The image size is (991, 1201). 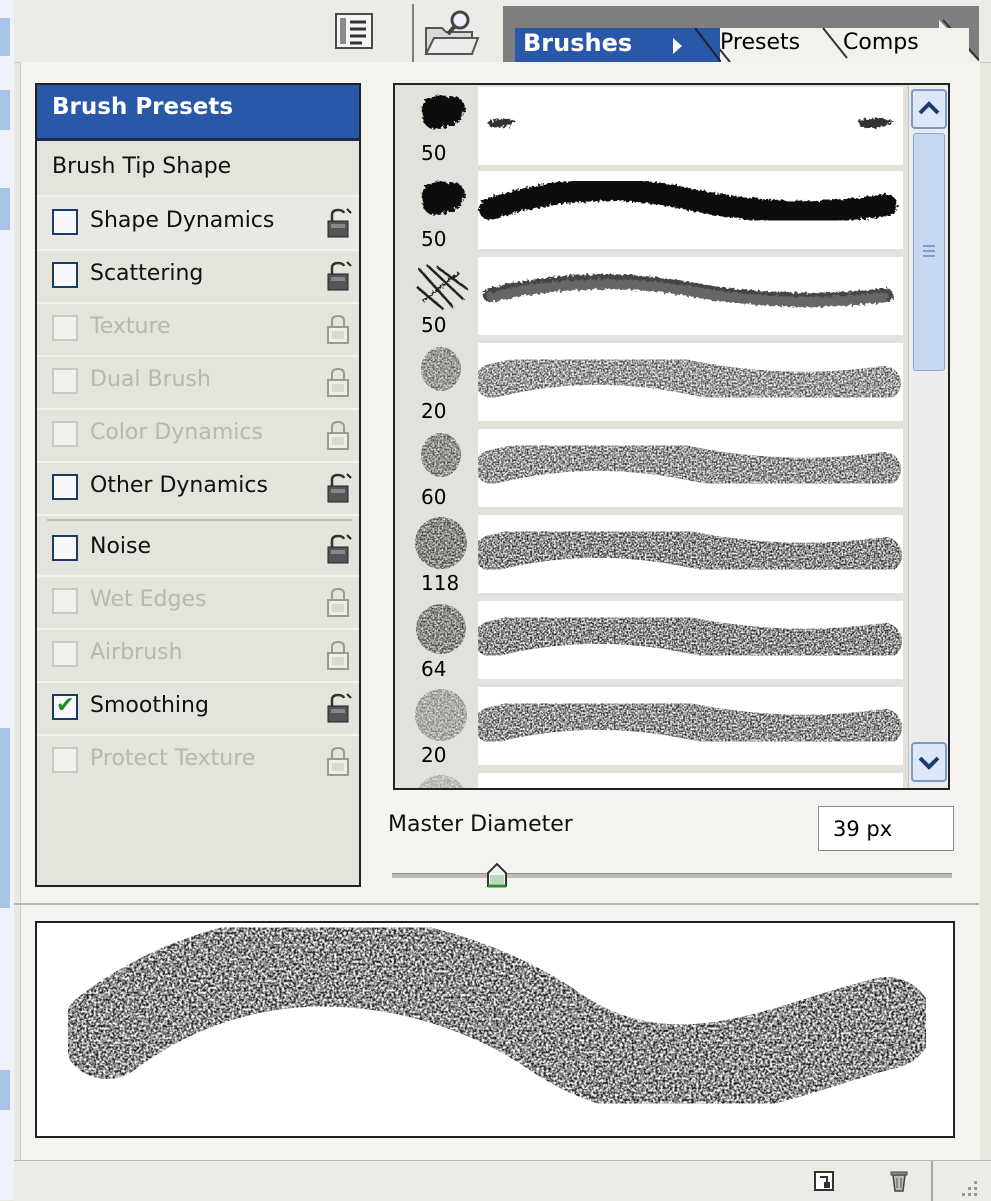 What do you see at coordinates (198, 330) in the screenshot?
I see `texture-item: Texture` at bounding box center [198, 330].